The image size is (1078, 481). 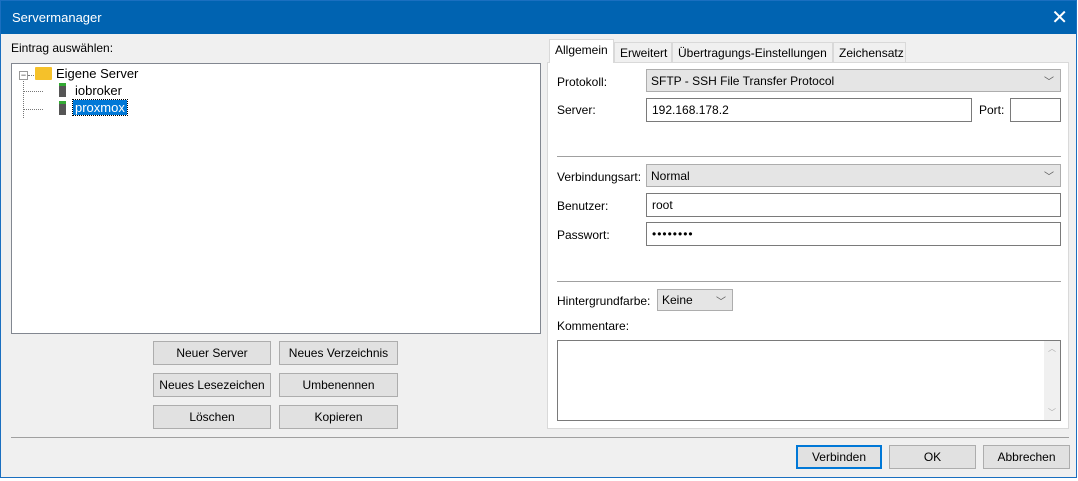 What do you see at coordinates (338, 417) in the screenshot?
I see `copy-button: Kopieren` at bounding box center [338, 417].